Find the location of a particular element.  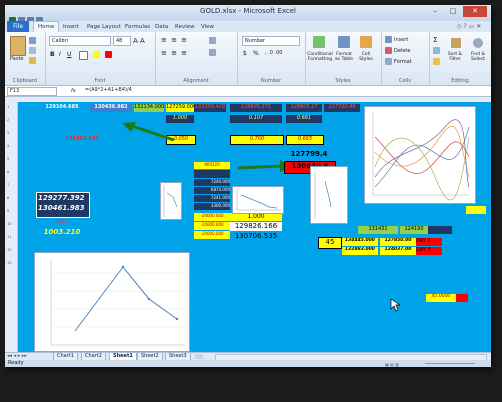

cell-value: 0.700 is located at coordinates (257, 140).